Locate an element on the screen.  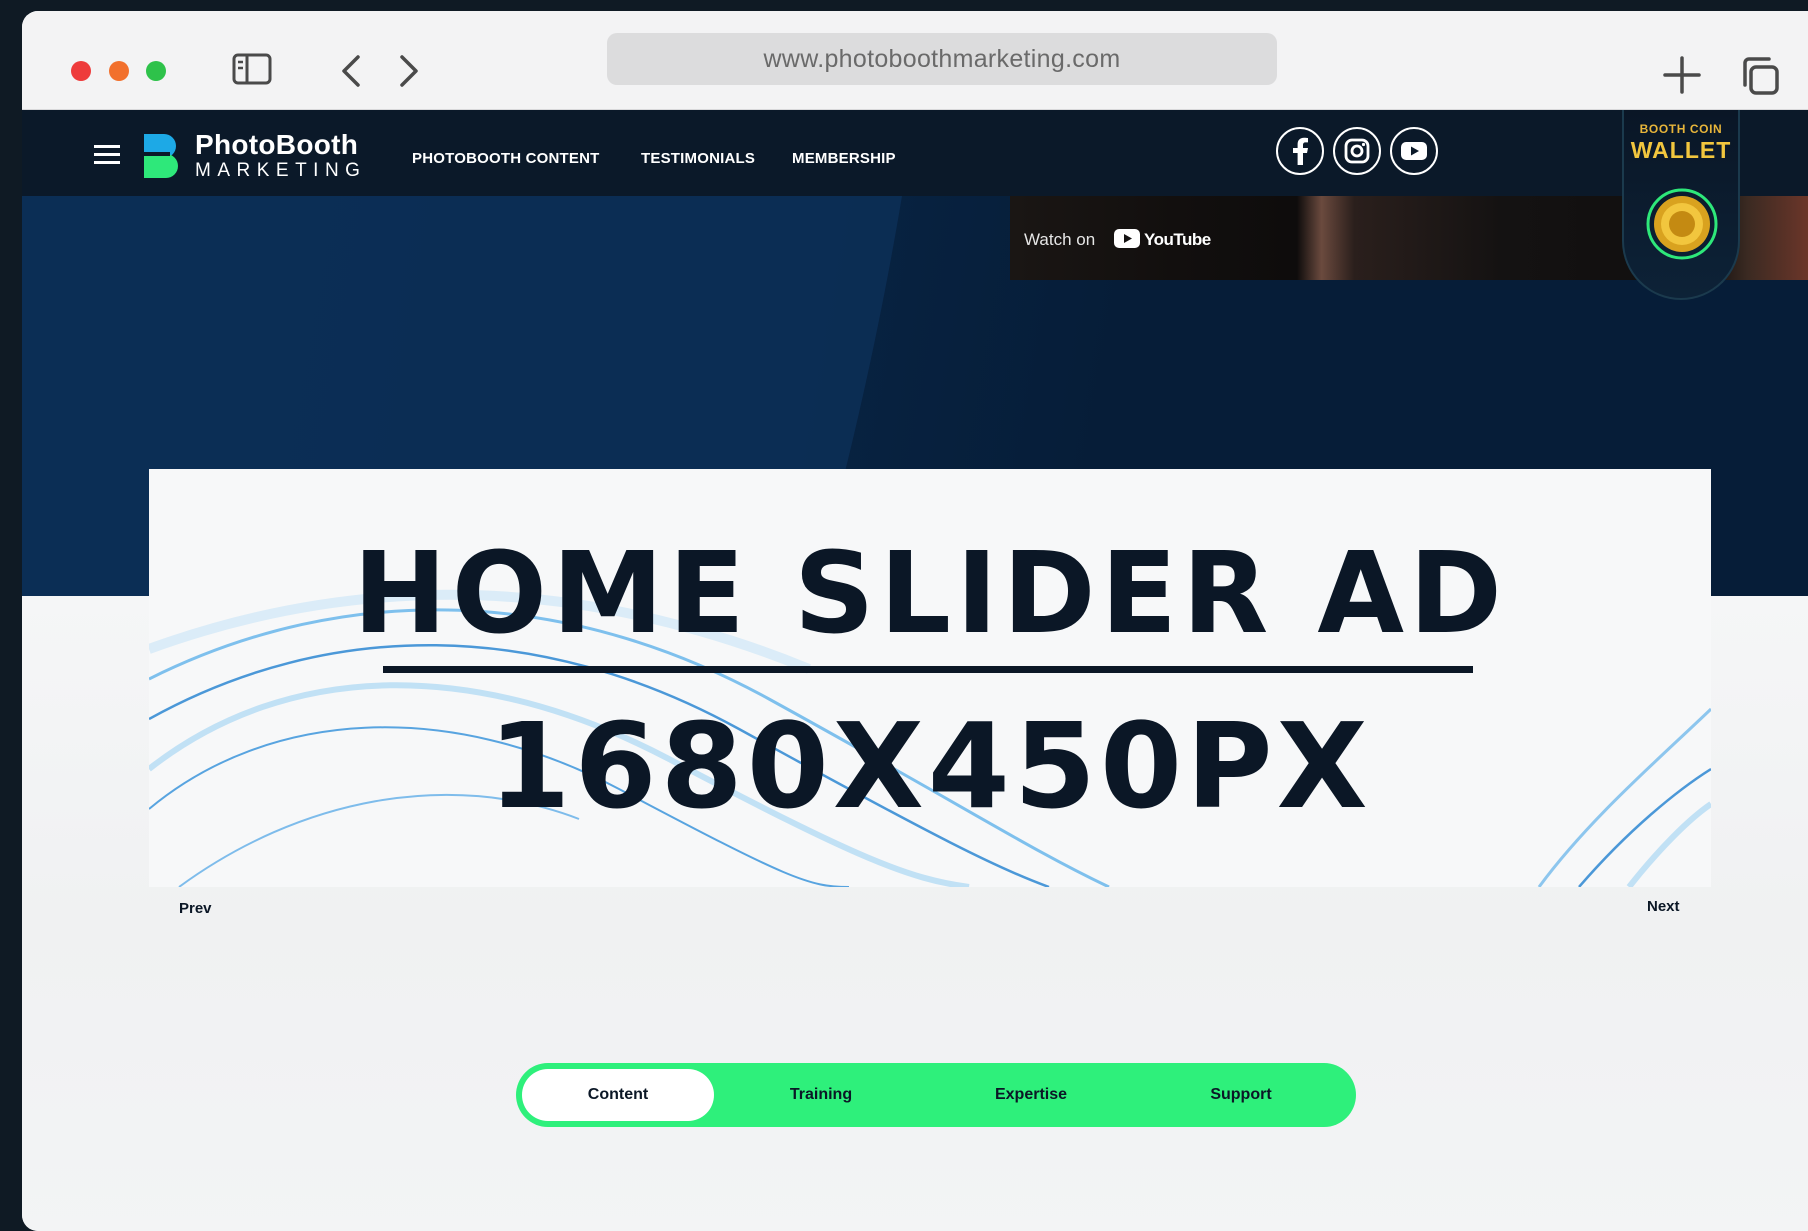
wallet-top-label: BOOTH COIN is located at coordinates (1681, 129).